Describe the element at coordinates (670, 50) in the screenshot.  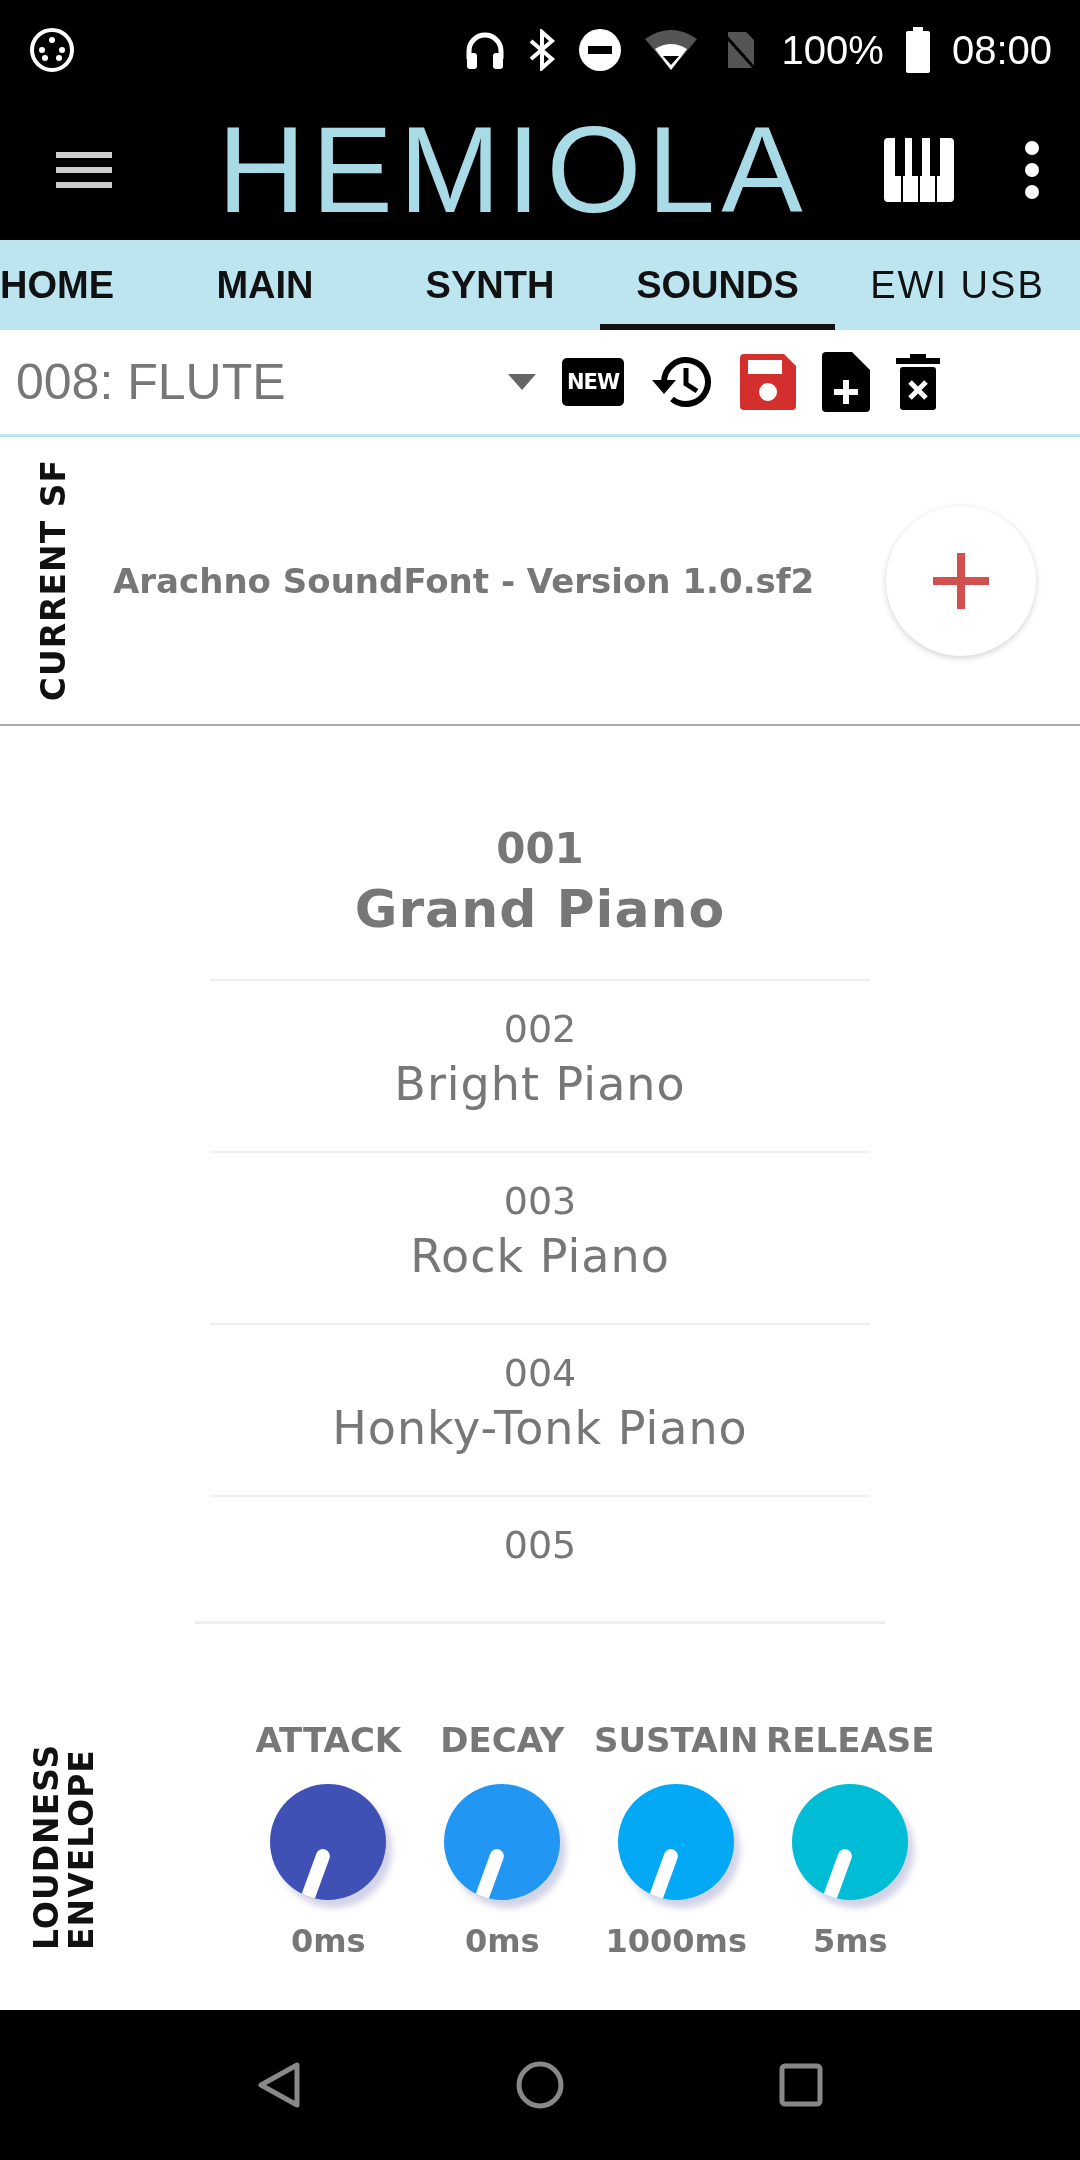
I see `wifi-icon` at that location.